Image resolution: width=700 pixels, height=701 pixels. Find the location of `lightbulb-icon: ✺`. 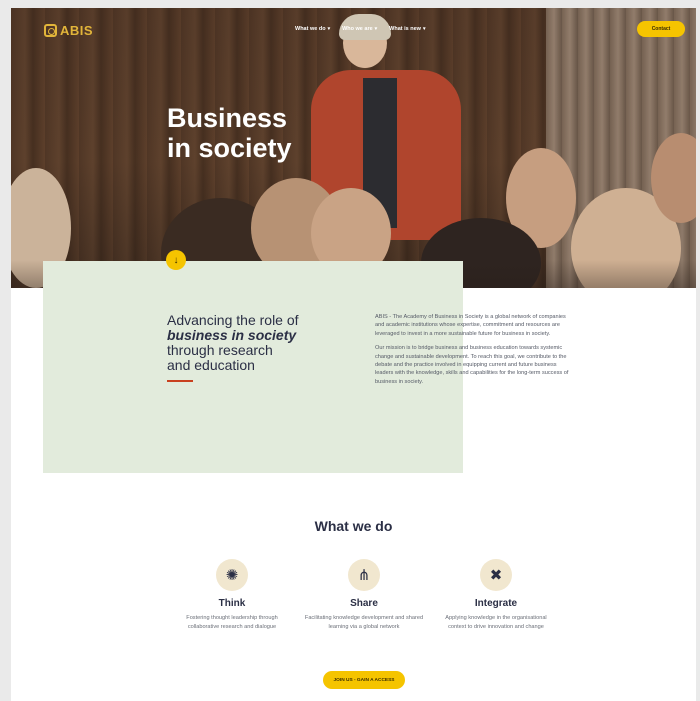

lightbulb-icon: ✺ is located at coordinates (232, 575).